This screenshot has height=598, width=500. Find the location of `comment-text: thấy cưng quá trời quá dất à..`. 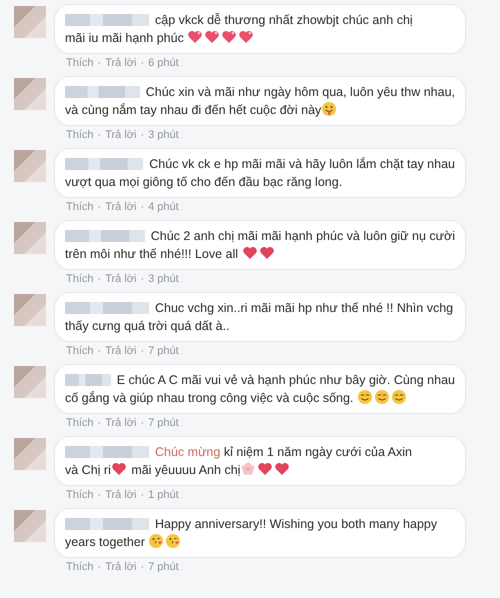

comment-text: thấy cưng quá trời quá dất à.. is located at coordinates (148, 326).